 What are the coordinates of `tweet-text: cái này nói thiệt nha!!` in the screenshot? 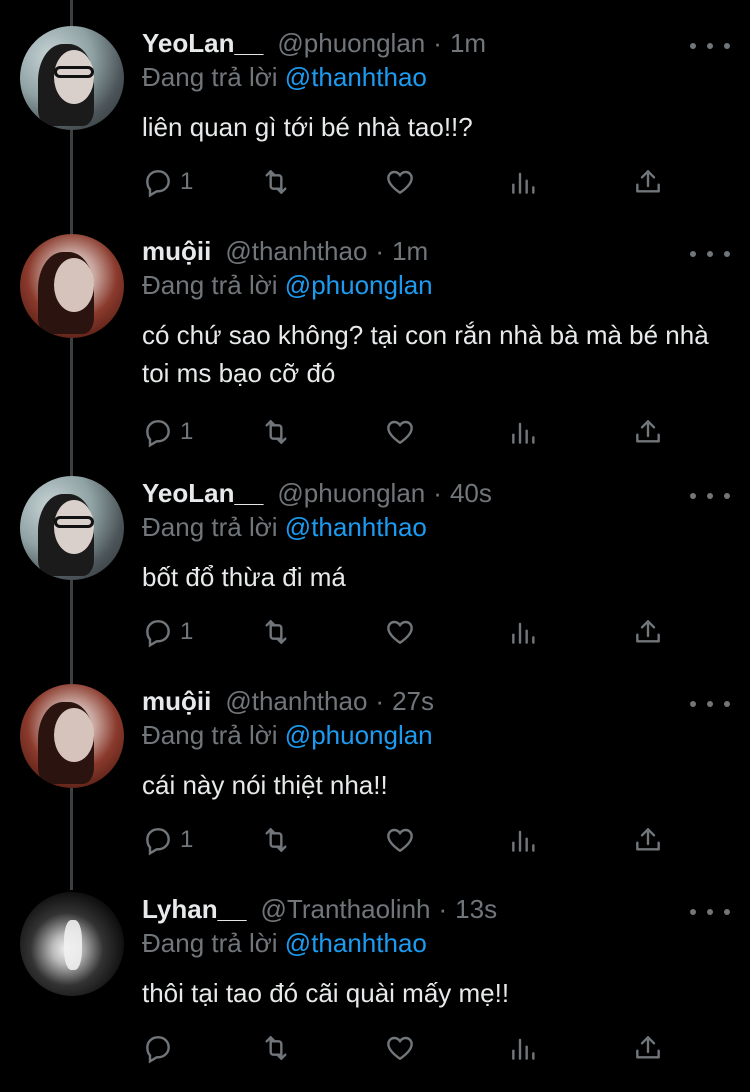 It's located at (265, 785).